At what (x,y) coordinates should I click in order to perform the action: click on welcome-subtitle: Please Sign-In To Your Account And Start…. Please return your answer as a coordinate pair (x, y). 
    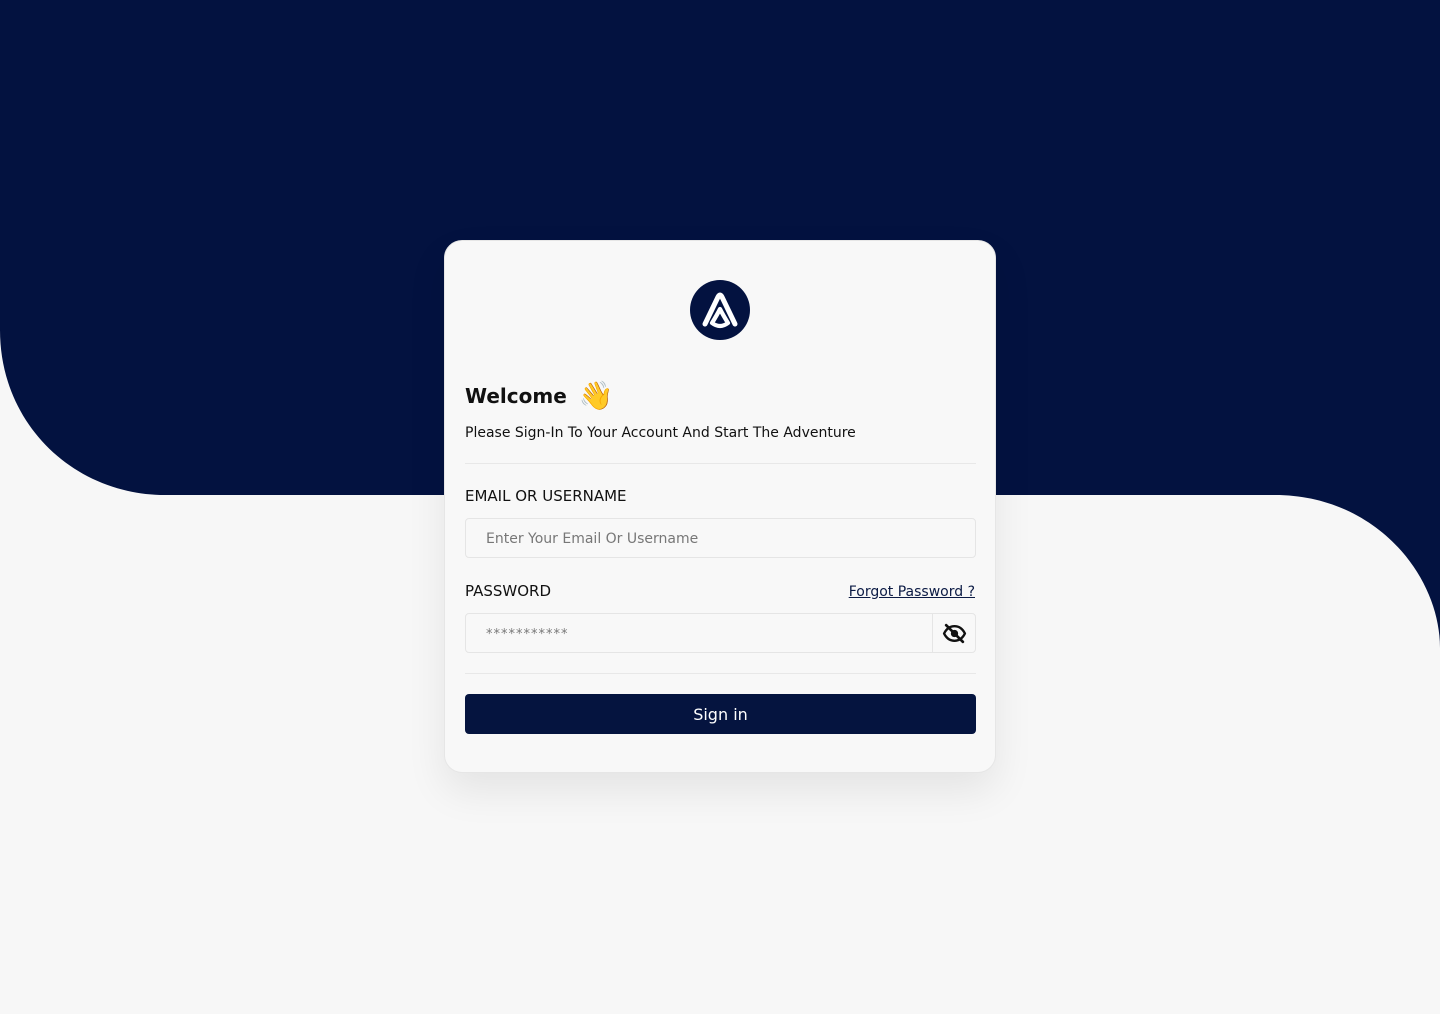
    Looking at the image, I should click on (660, 433).